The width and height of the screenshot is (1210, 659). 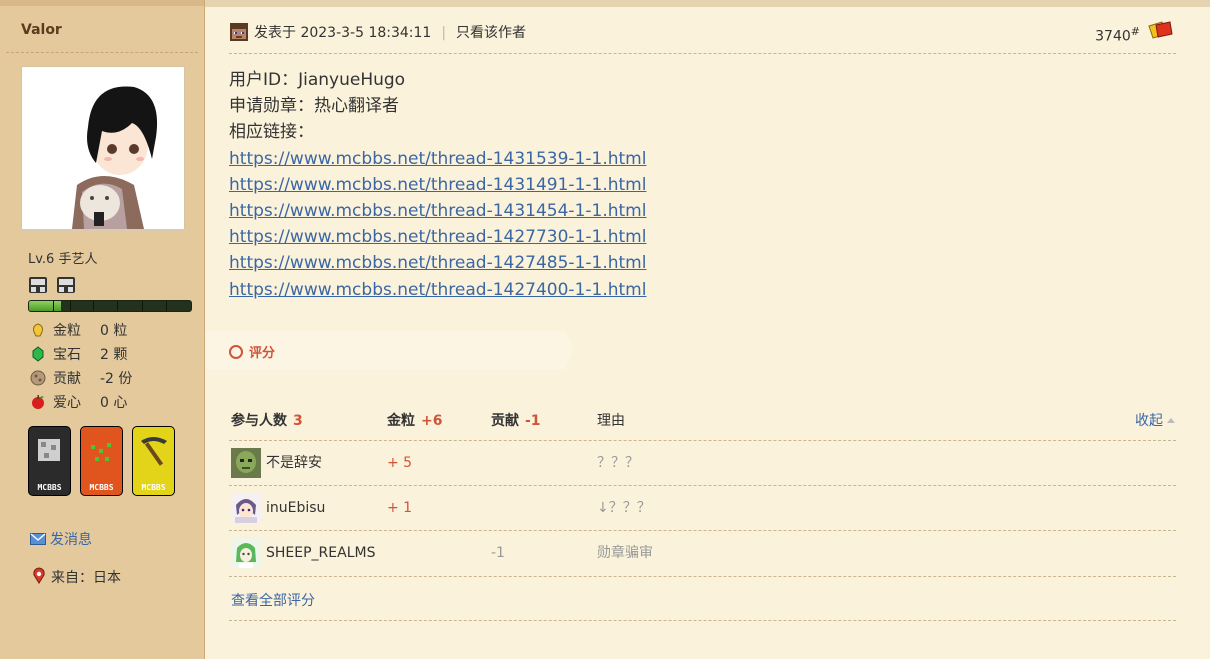 I want to click on rater-contrib: -1, so click(x=498, y=553).